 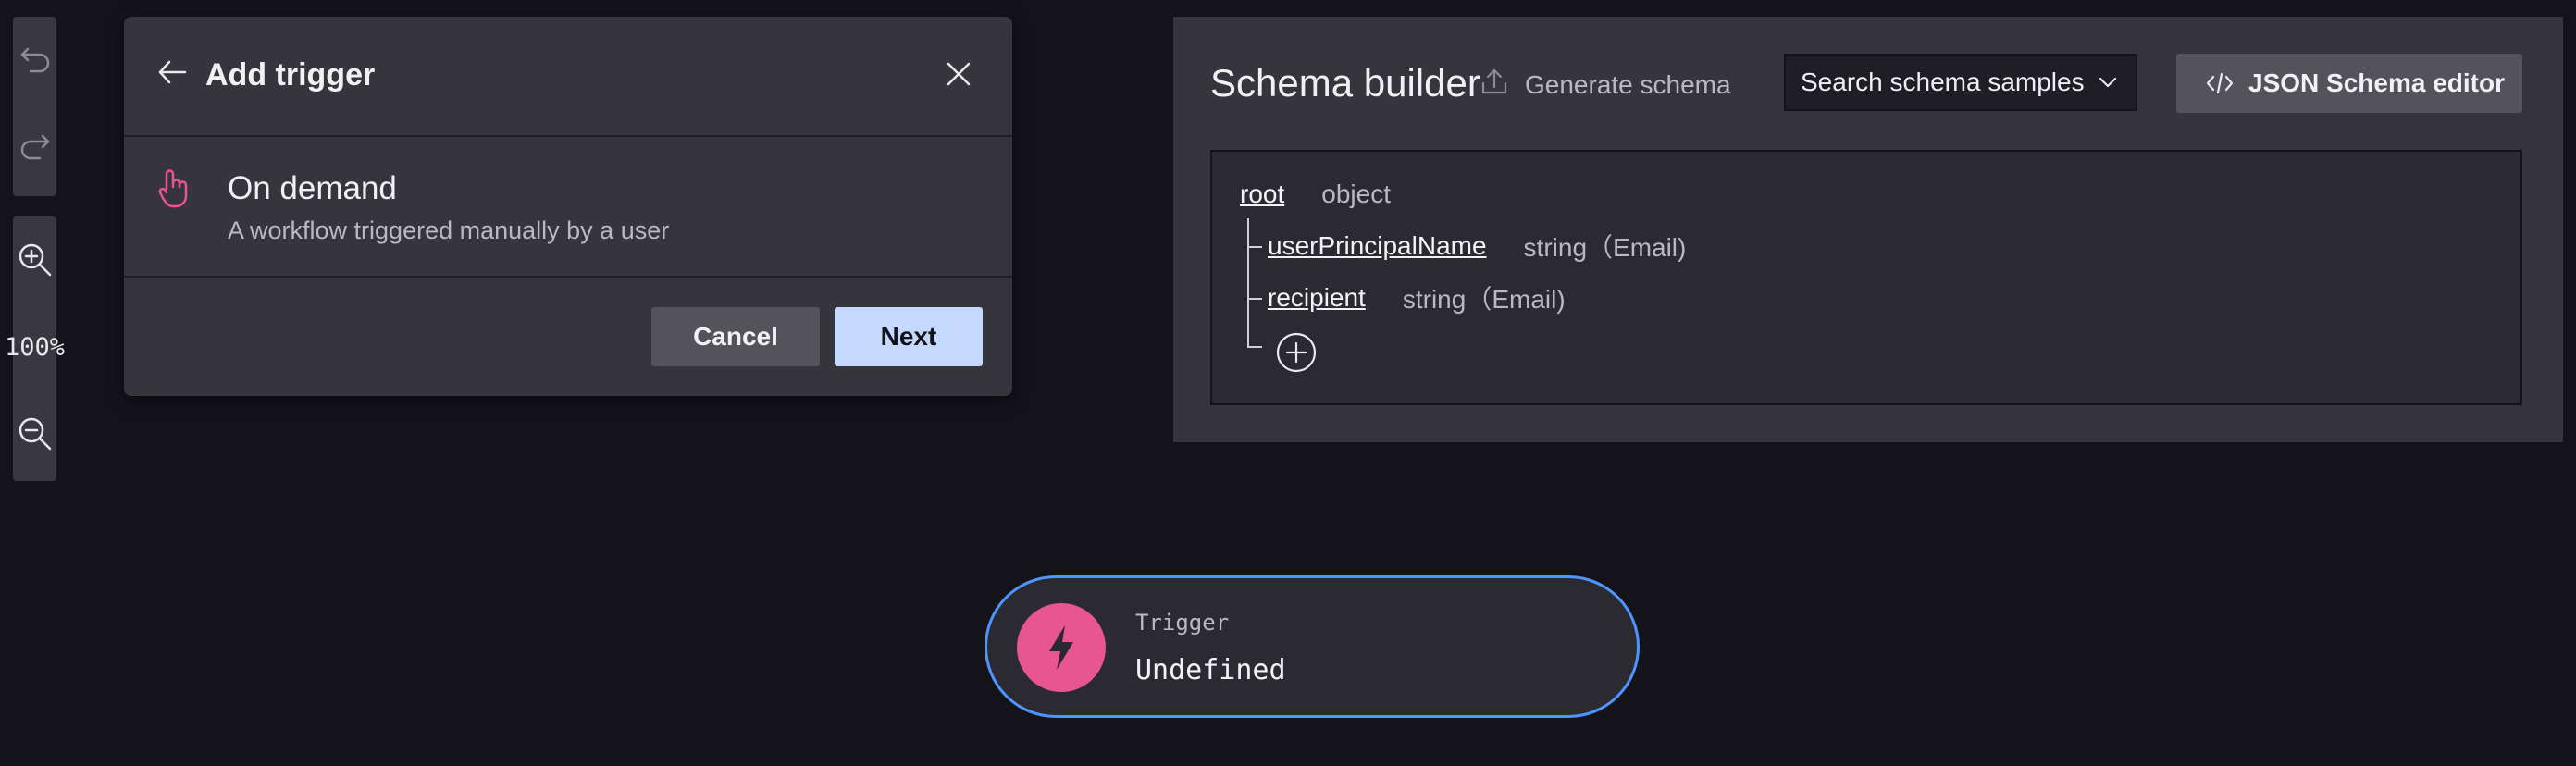 I want to click on arrow-left-icon, so click(x=172, y=72).